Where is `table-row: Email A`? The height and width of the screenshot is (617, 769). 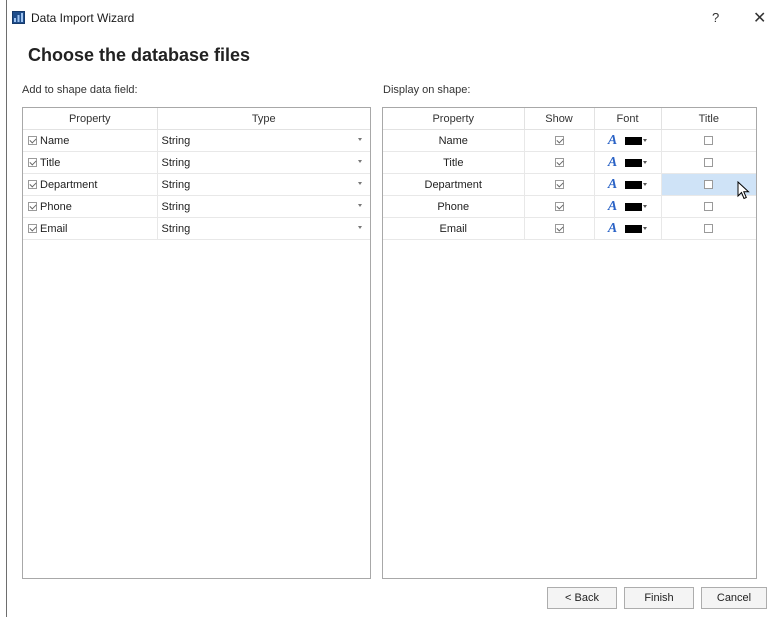
table-row: Email A is located at coordinates (569, 228).